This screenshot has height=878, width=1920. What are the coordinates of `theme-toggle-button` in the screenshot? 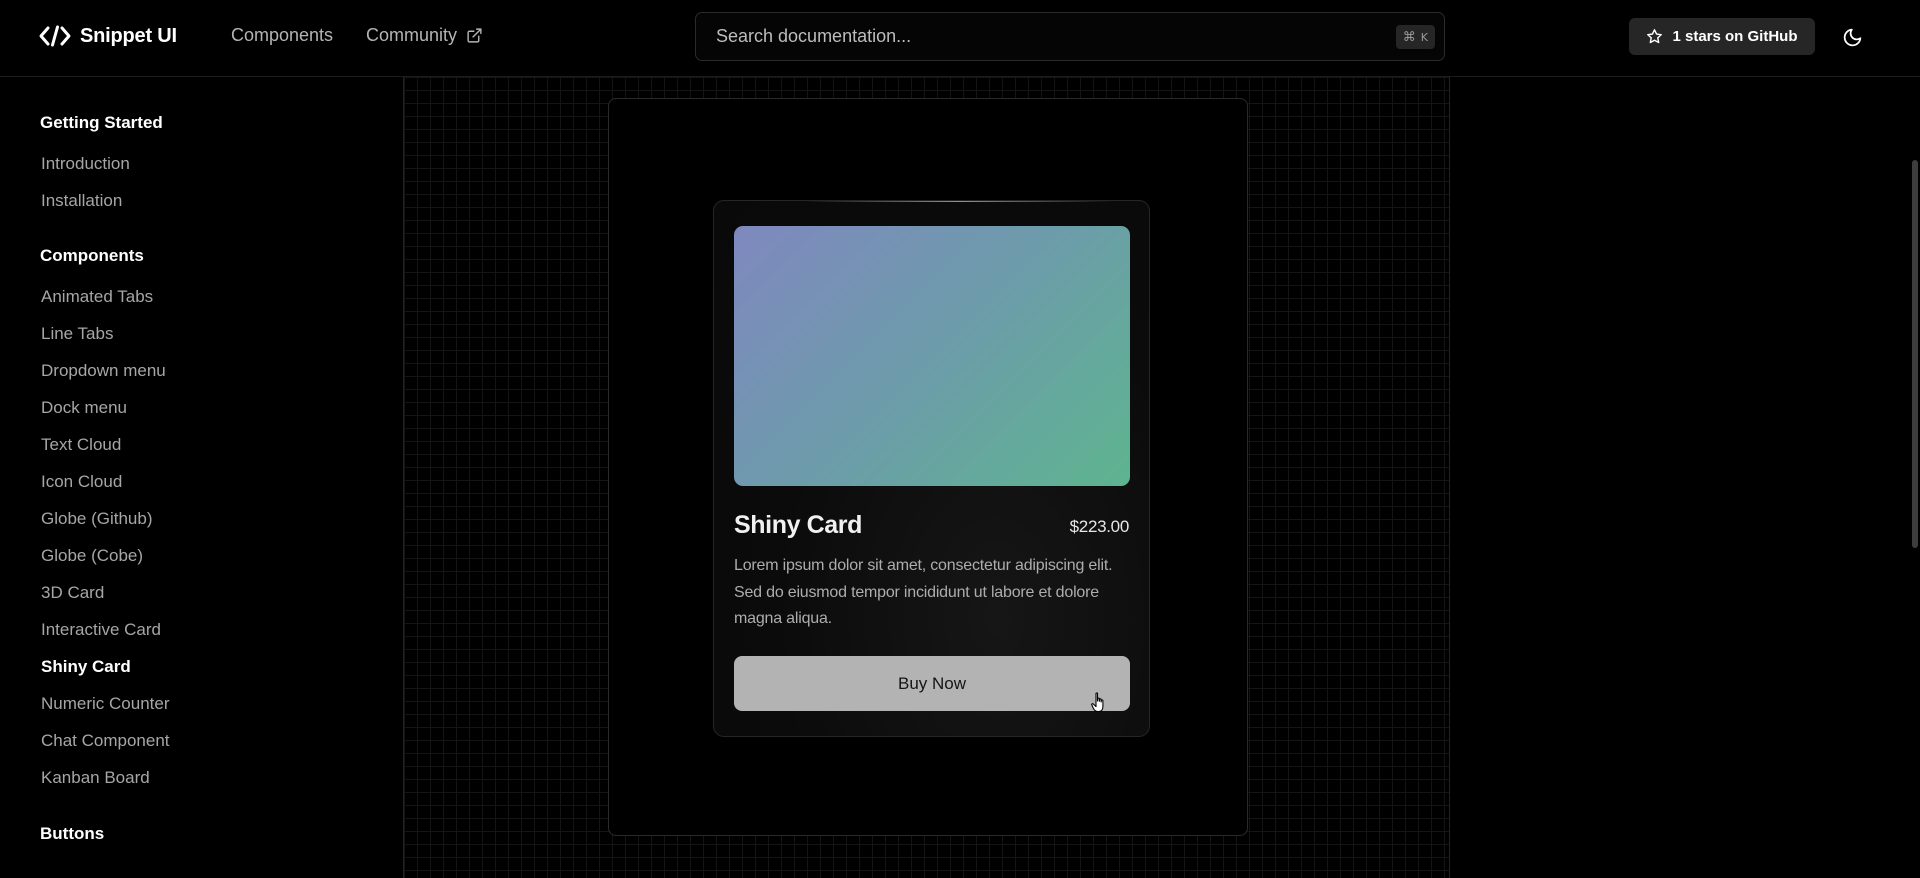 It's located at (1852, 37).